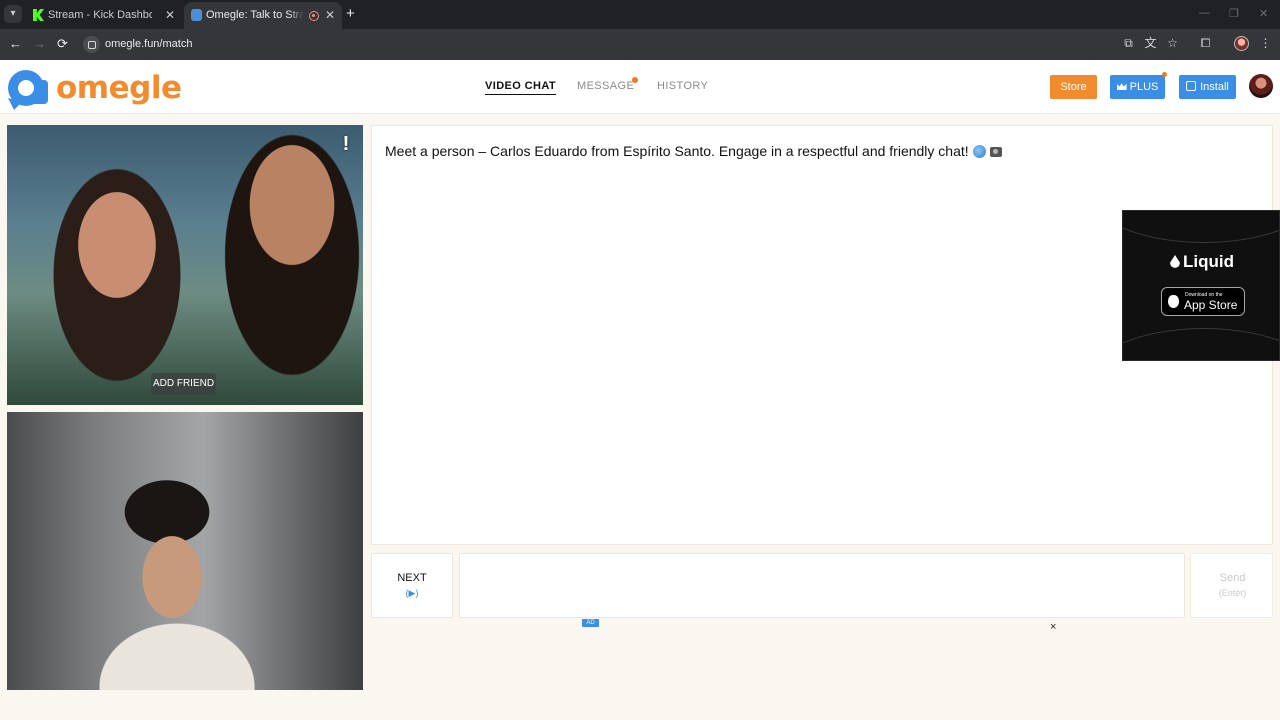 The height and width of the screenshot is (720, 1280). Describe the element at coordinates (1232, 593) in the screenshot. I see `send-hint: (Enter)` at that location.